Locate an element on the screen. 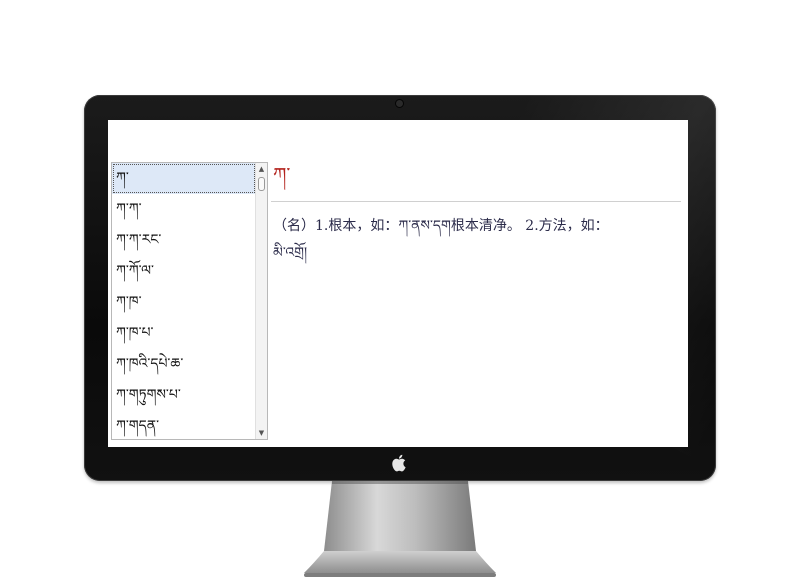 The height and width of the screenshot is (587, 800). camera-icon is located at coordinates (399, 103).